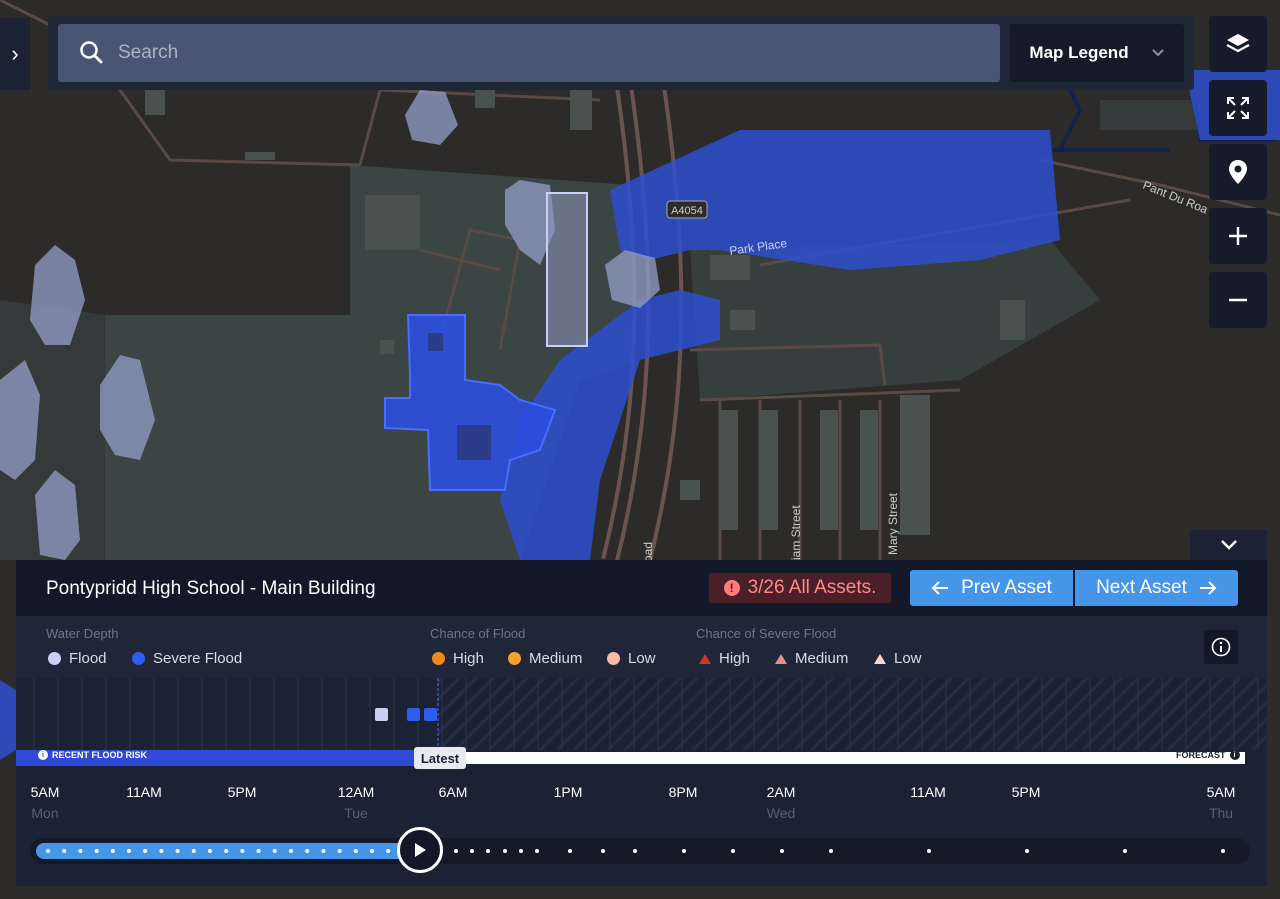 This screenshot has height=899, width=1280. I want to click on asset-count-badge: ! 3/26 All Assets., so click(800, 588).